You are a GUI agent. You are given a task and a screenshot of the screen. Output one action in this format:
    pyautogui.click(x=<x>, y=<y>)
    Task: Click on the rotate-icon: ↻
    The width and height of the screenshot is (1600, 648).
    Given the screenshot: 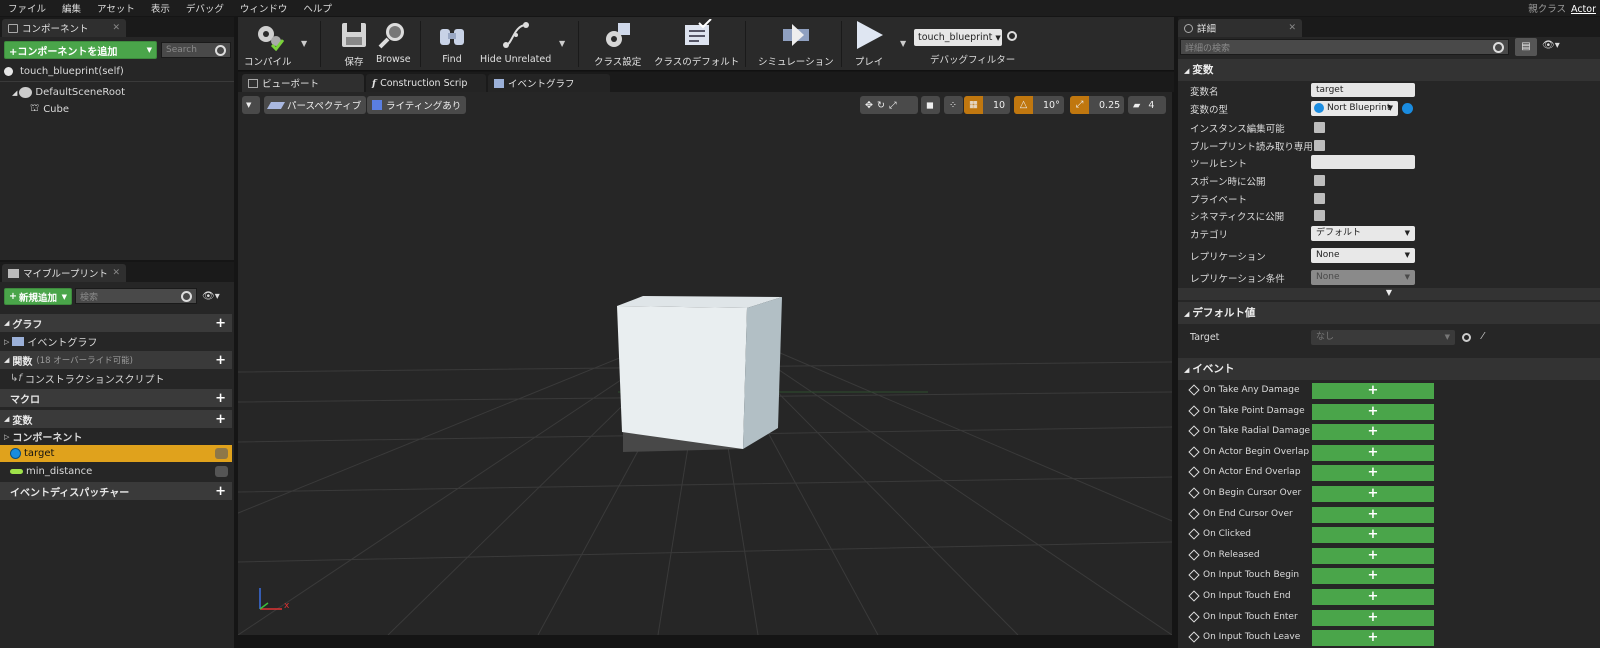 What is the action you would take?
    pyautogui.click(x=881, y=105)
    